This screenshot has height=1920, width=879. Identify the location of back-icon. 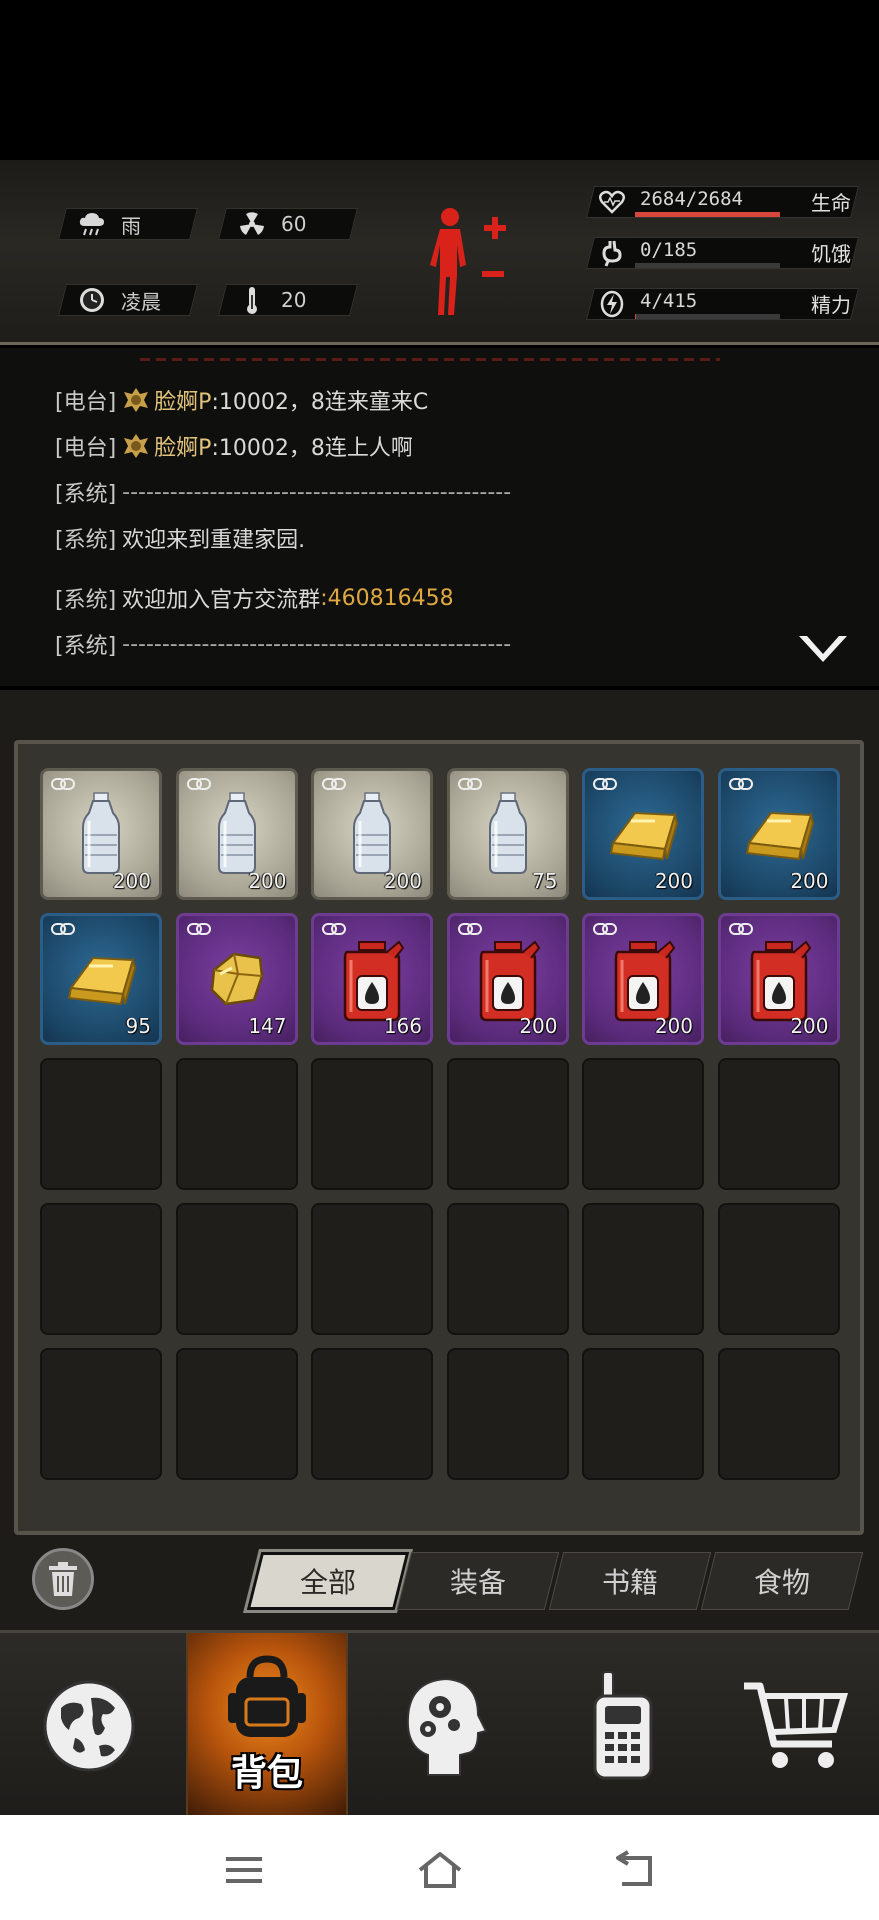
(634, 1868).